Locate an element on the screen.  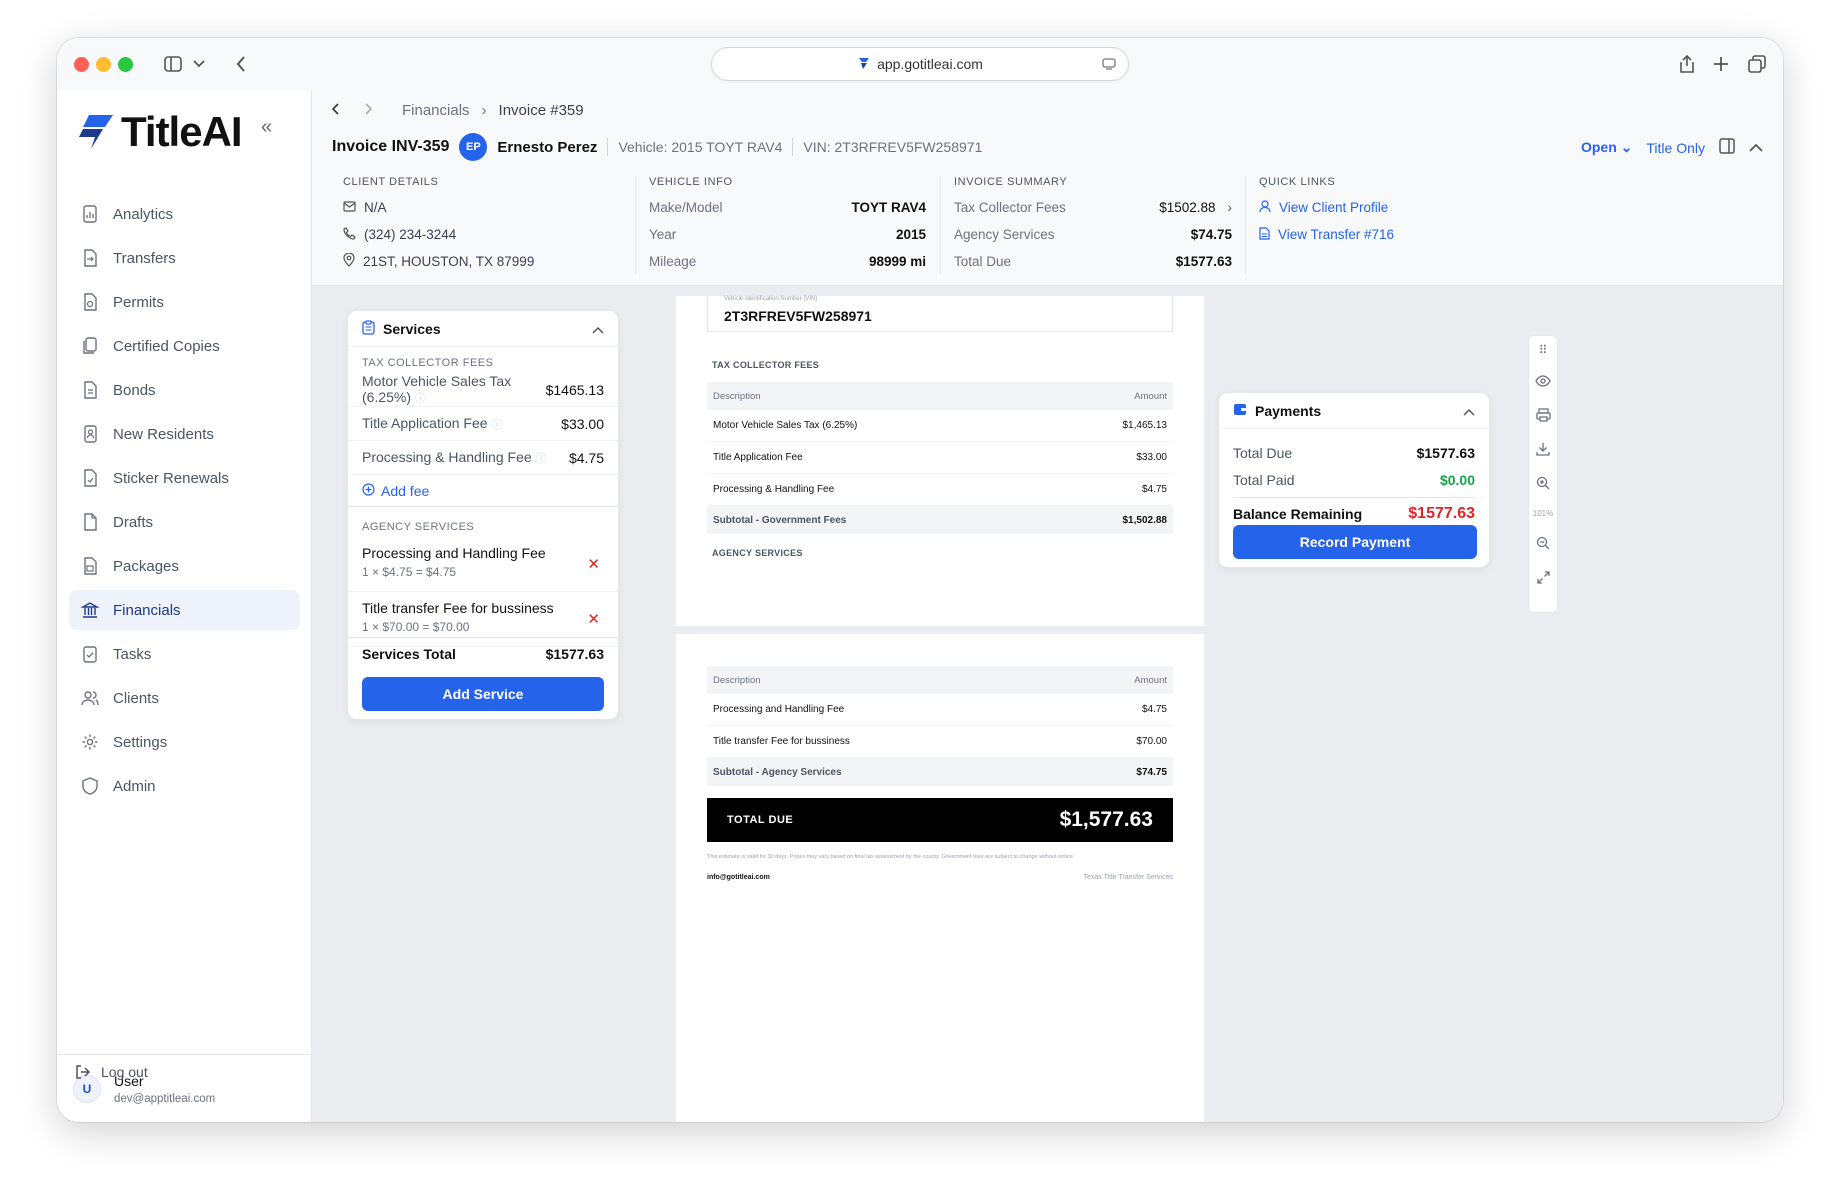
vehicle-info-value: TOYT RAV4 is located at coordinates (888, 207).